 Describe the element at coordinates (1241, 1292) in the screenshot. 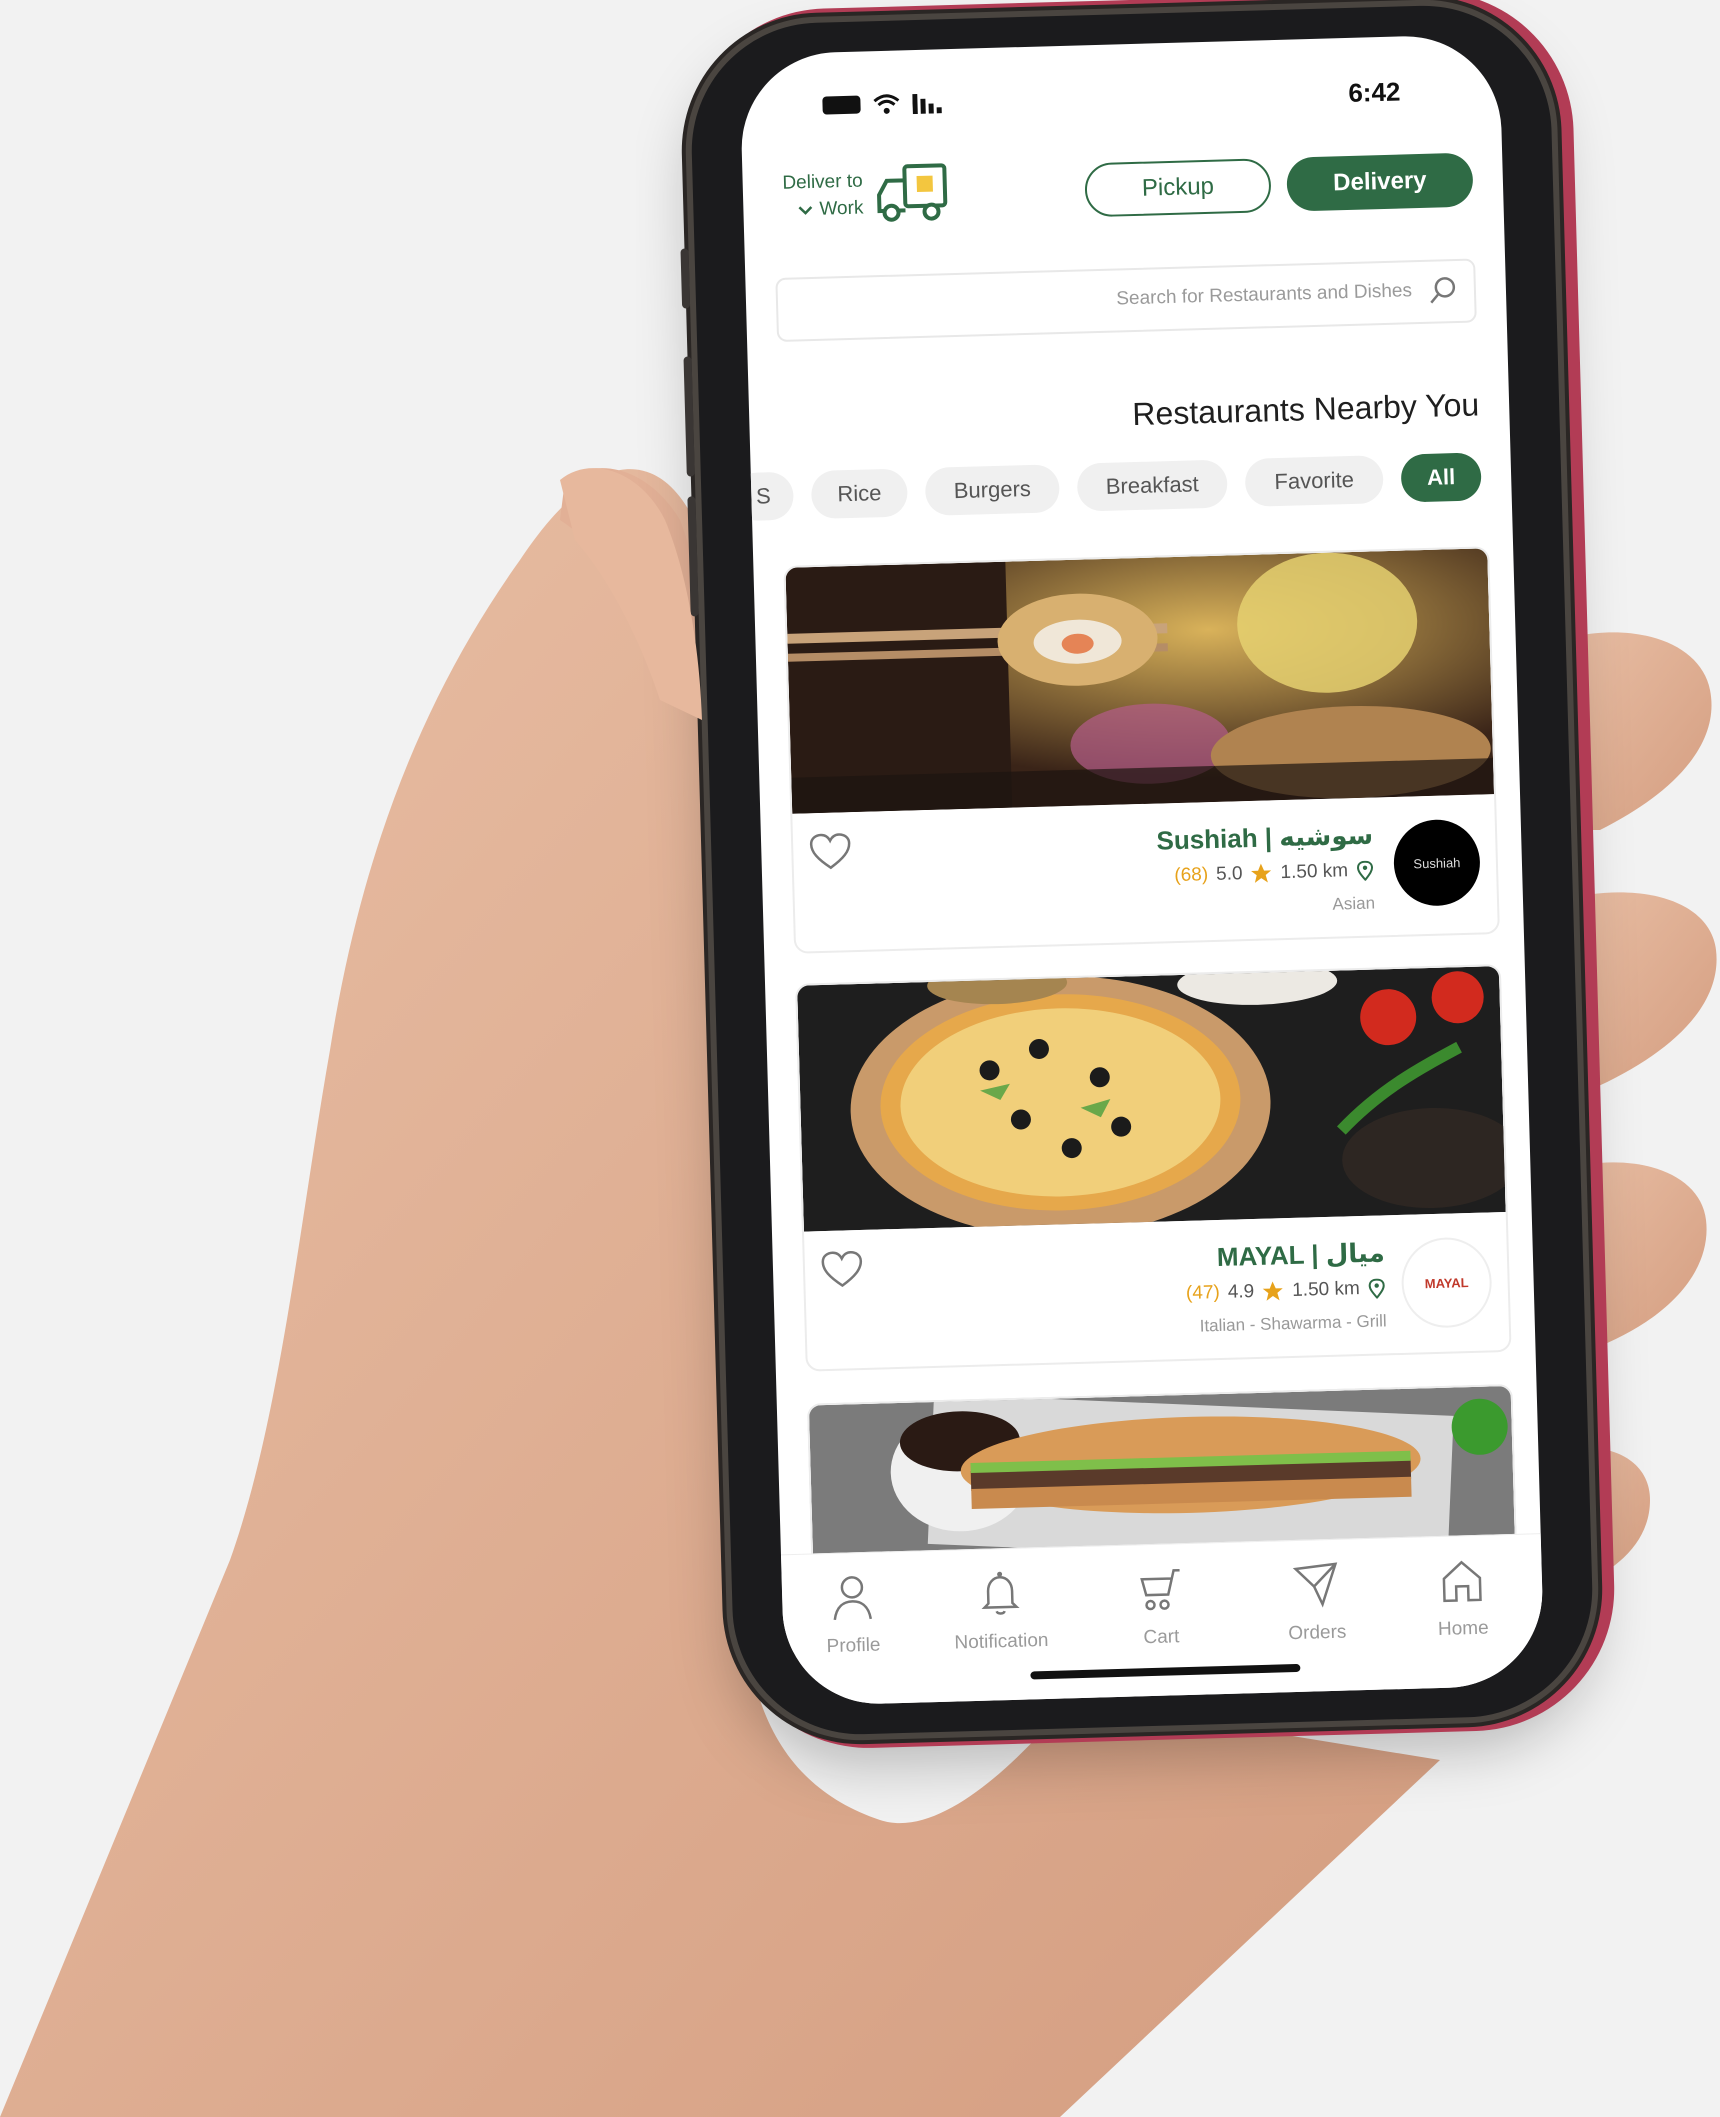

I see `rating-value: 4.9` at that location.